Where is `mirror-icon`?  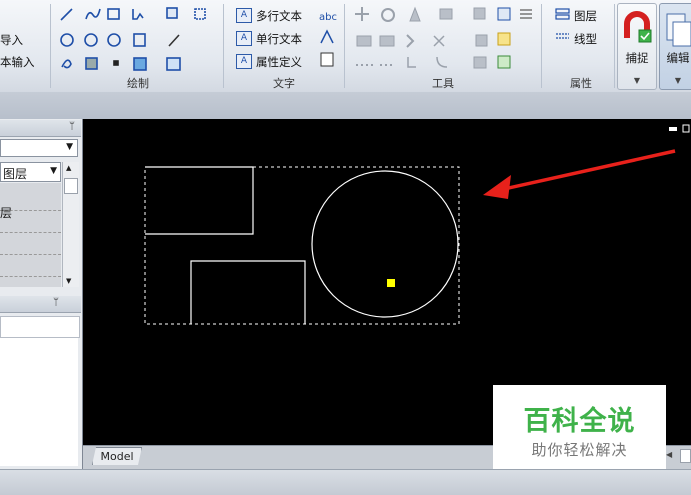 mirror-icon is located at coordinates (415, 14).